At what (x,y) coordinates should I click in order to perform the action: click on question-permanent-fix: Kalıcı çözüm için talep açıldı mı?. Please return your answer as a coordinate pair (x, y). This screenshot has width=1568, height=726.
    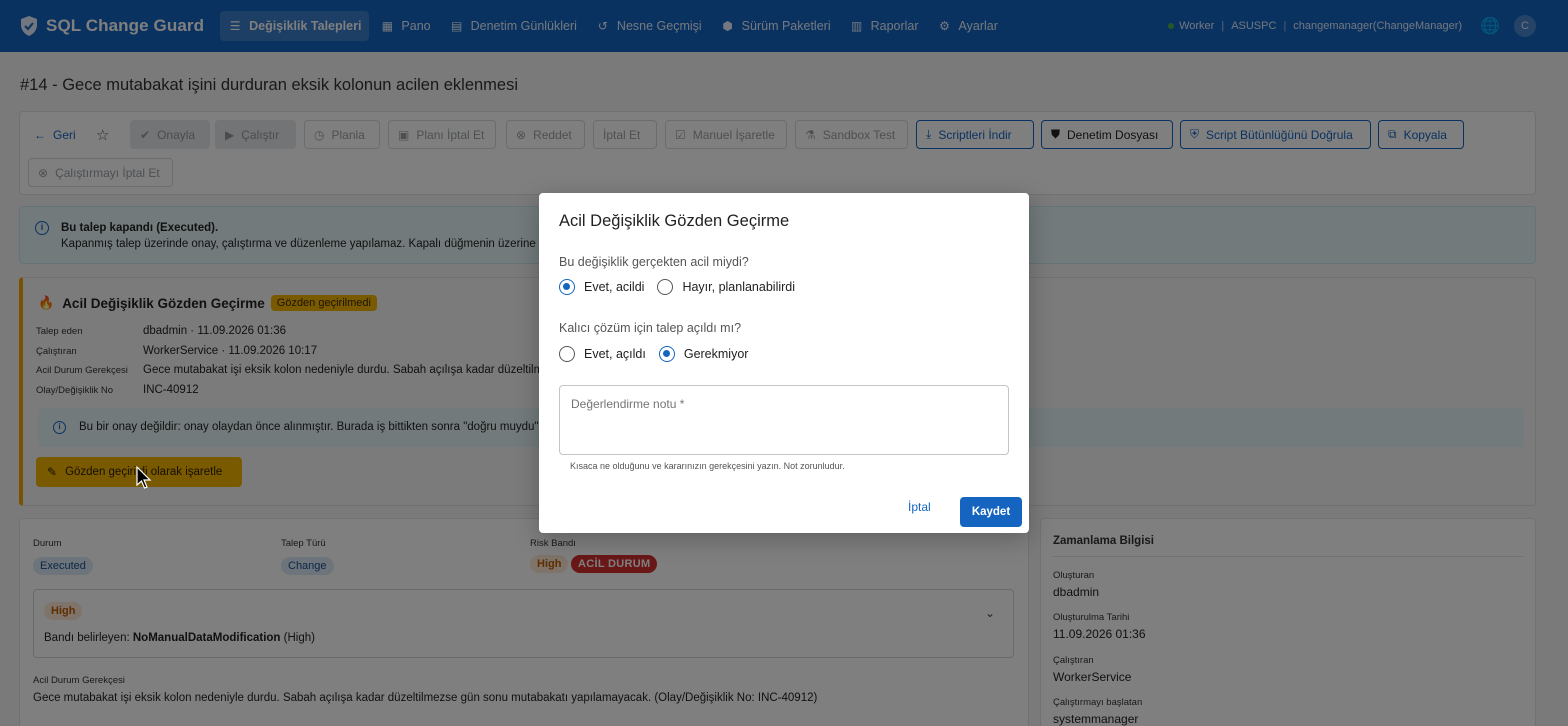
    Looking at the image, I should click on (650, 328).